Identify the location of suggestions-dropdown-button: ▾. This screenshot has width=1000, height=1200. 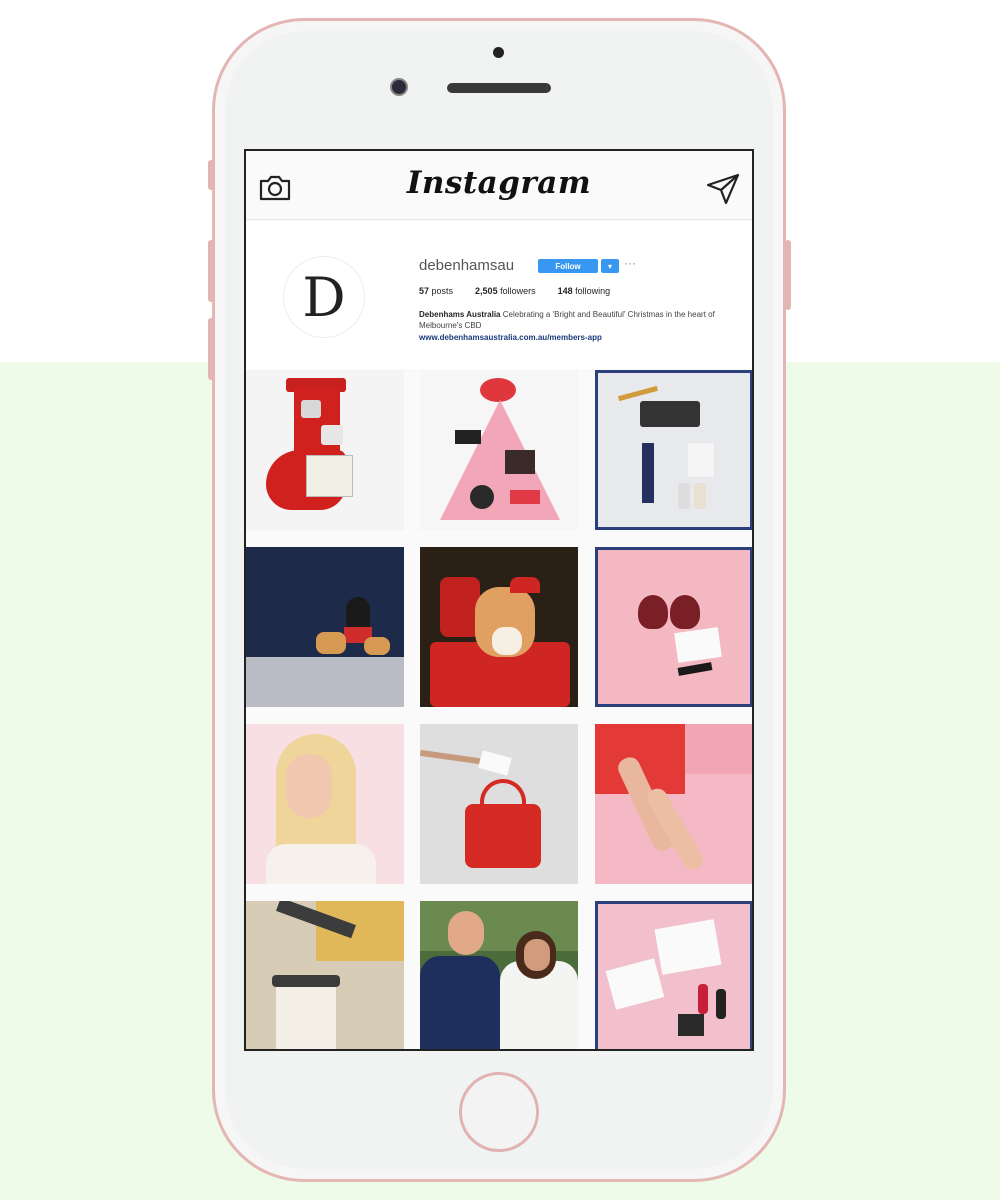
(610, 266).